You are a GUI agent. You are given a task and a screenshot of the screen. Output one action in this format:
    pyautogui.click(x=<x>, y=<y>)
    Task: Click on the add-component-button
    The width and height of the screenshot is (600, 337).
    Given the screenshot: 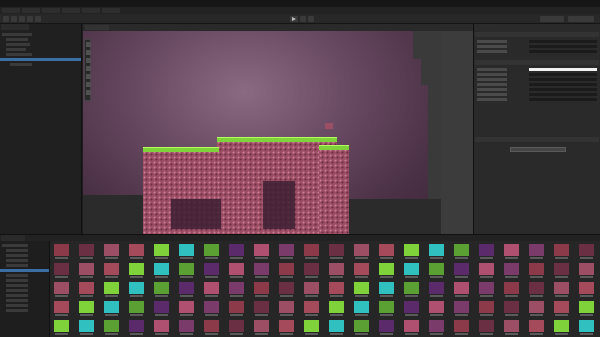 What is the action you would take?
    pyautogui.click(x=538, y=149)
    